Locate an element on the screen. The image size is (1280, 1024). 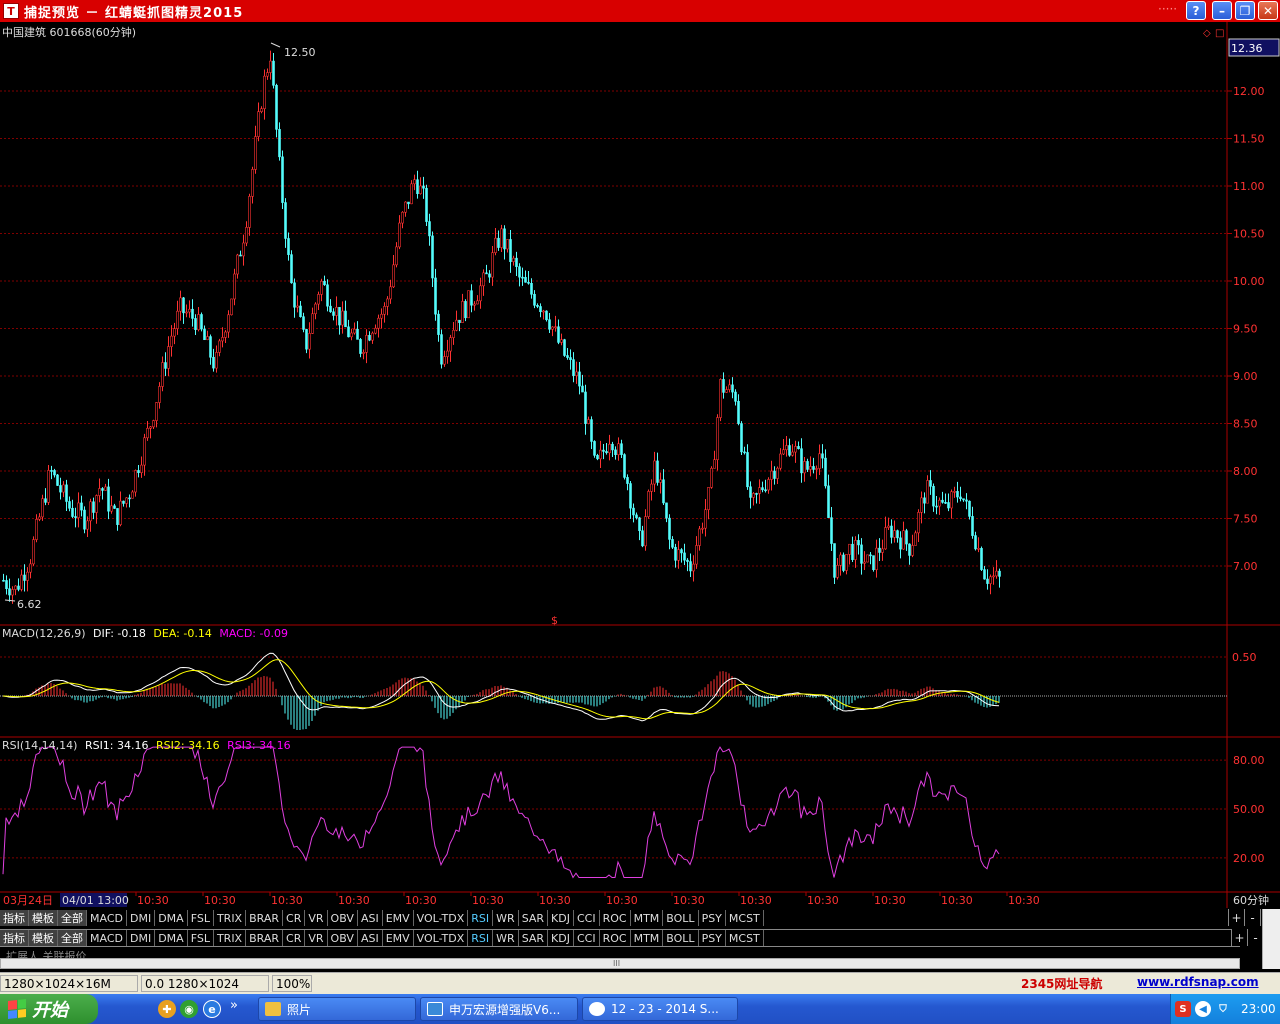
tab-dmi: DMI is located at coordinates (141, 918).